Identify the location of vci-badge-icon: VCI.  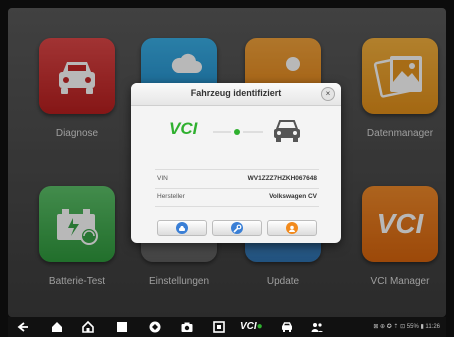
(183, 128).